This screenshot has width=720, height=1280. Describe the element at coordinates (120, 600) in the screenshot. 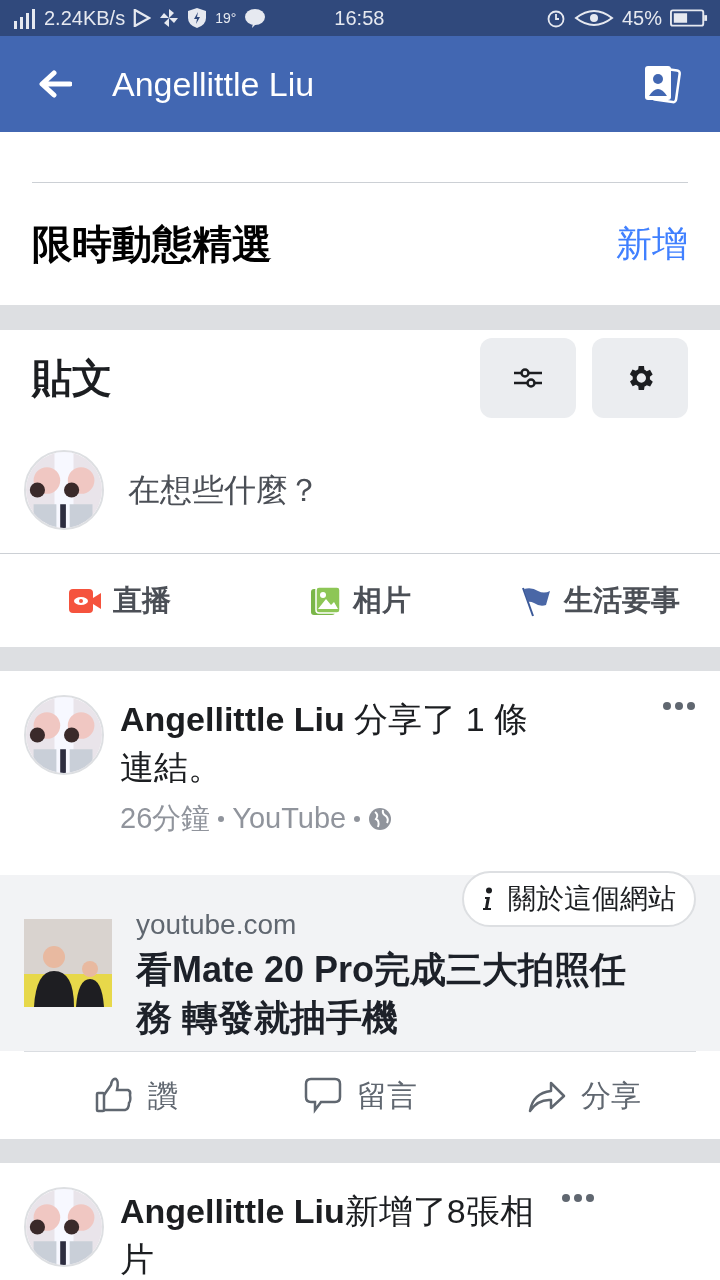

I see `composer-action: 直播` at that location.